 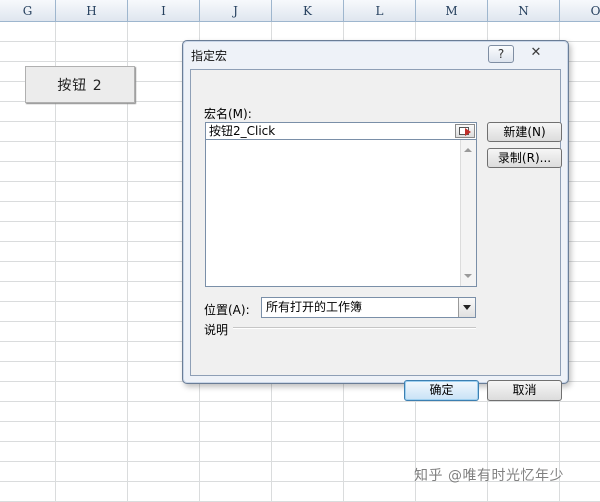 I want to click on macro-name-input: 按钮2_Click, so click(x=341, y=131).